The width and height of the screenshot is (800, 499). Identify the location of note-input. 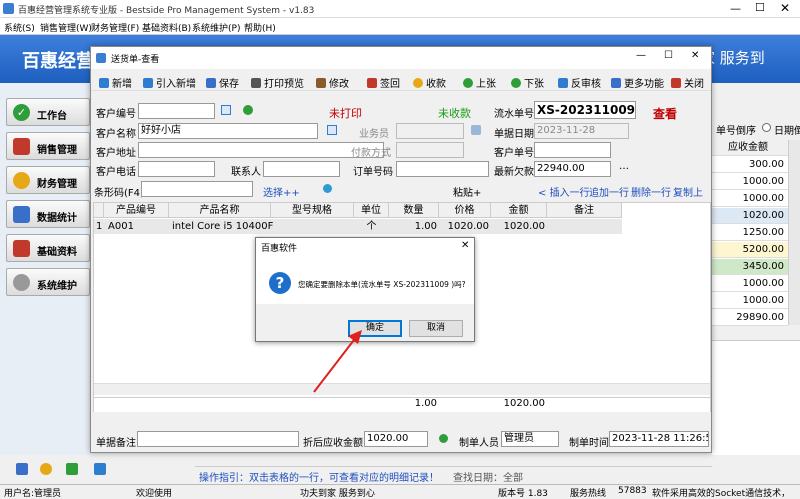
(218, 439).